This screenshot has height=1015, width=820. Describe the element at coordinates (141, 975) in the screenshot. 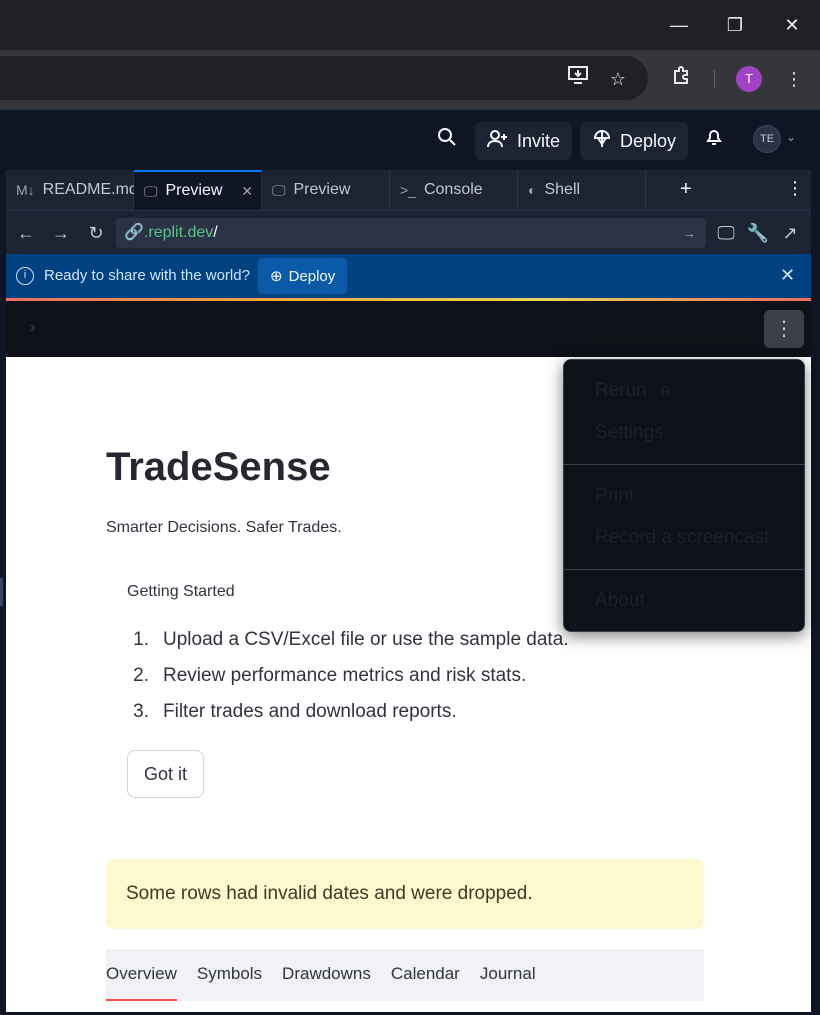

I see `tab-overview: Overview` at that location.